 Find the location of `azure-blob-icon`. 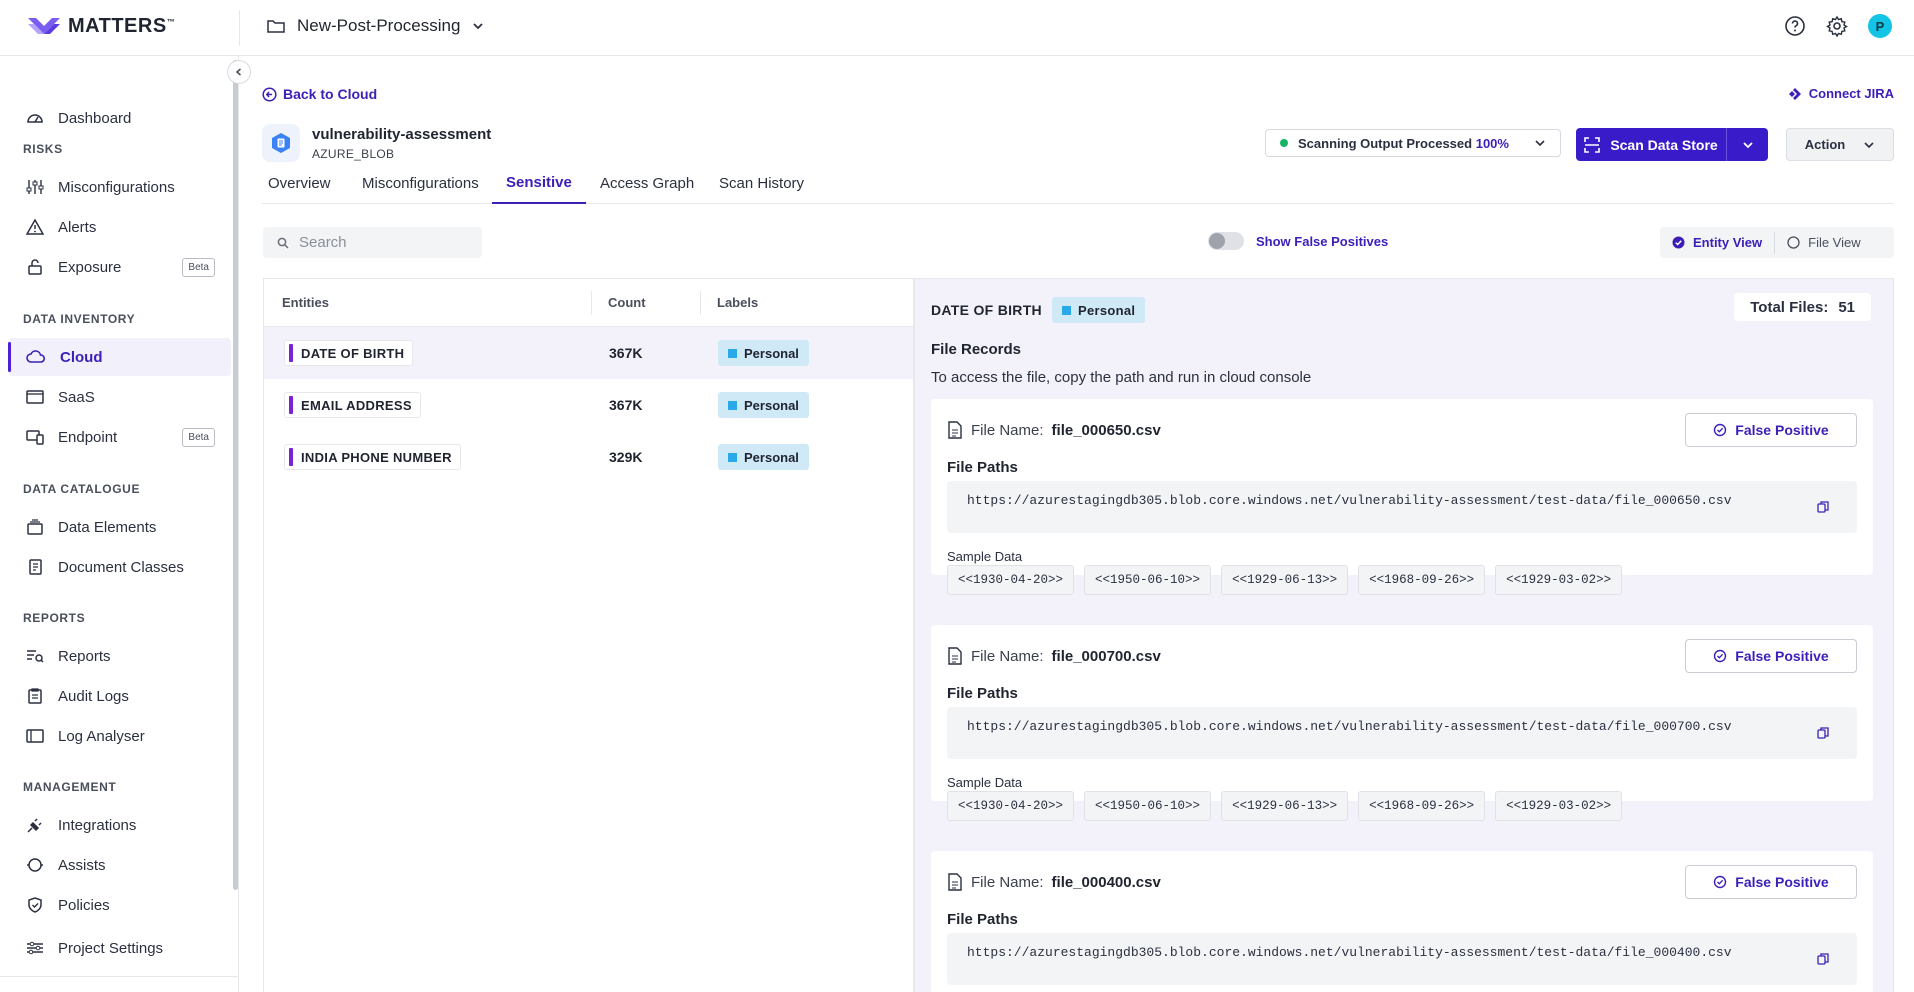

azure-blob-icon is located at coordinates (281, 143).